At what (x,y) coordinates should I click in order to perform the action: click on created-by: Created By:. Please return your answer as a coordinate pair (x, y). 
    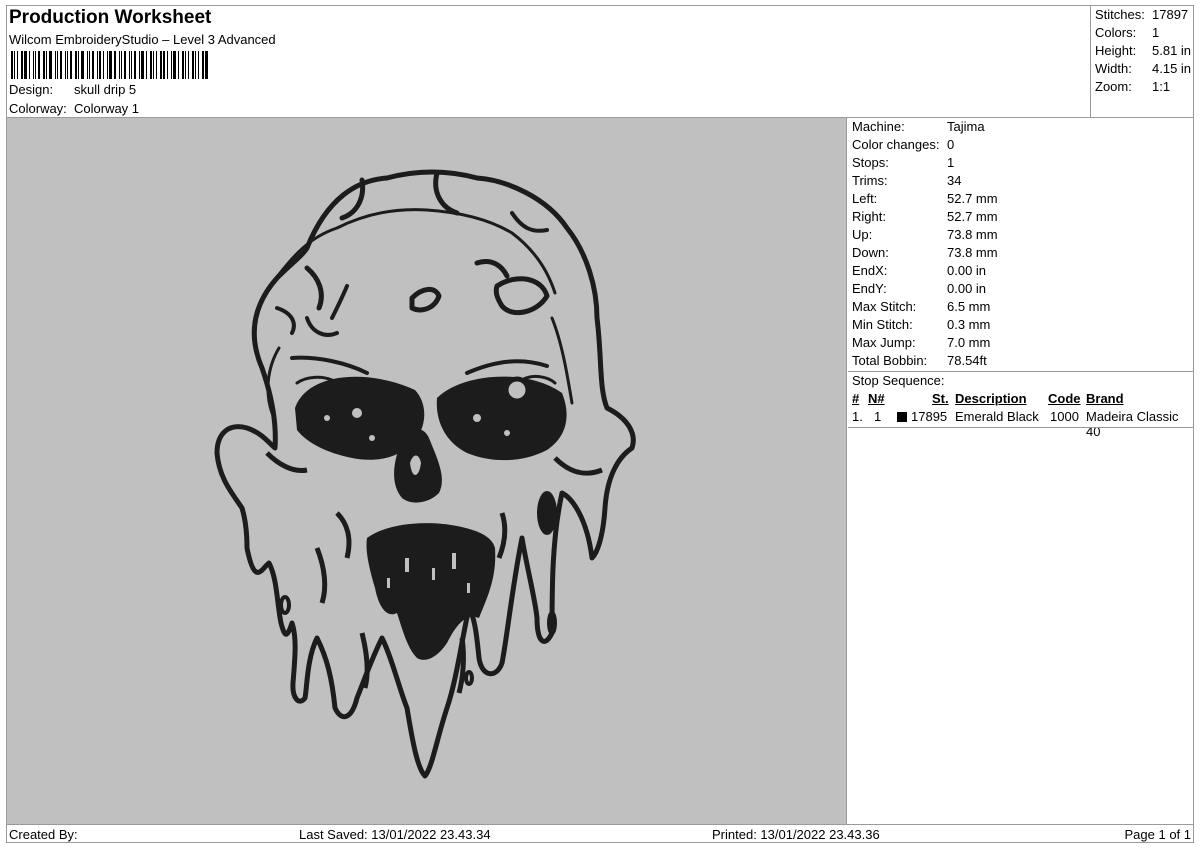
    Looking at the image, I should click on (43, 834).